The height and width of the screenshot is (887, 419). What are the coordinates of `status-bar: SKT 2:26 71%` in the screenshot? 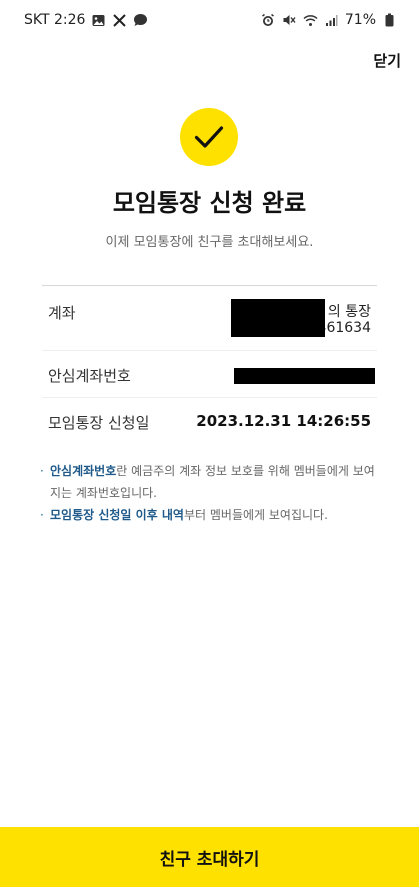 It's located at (209, 20).